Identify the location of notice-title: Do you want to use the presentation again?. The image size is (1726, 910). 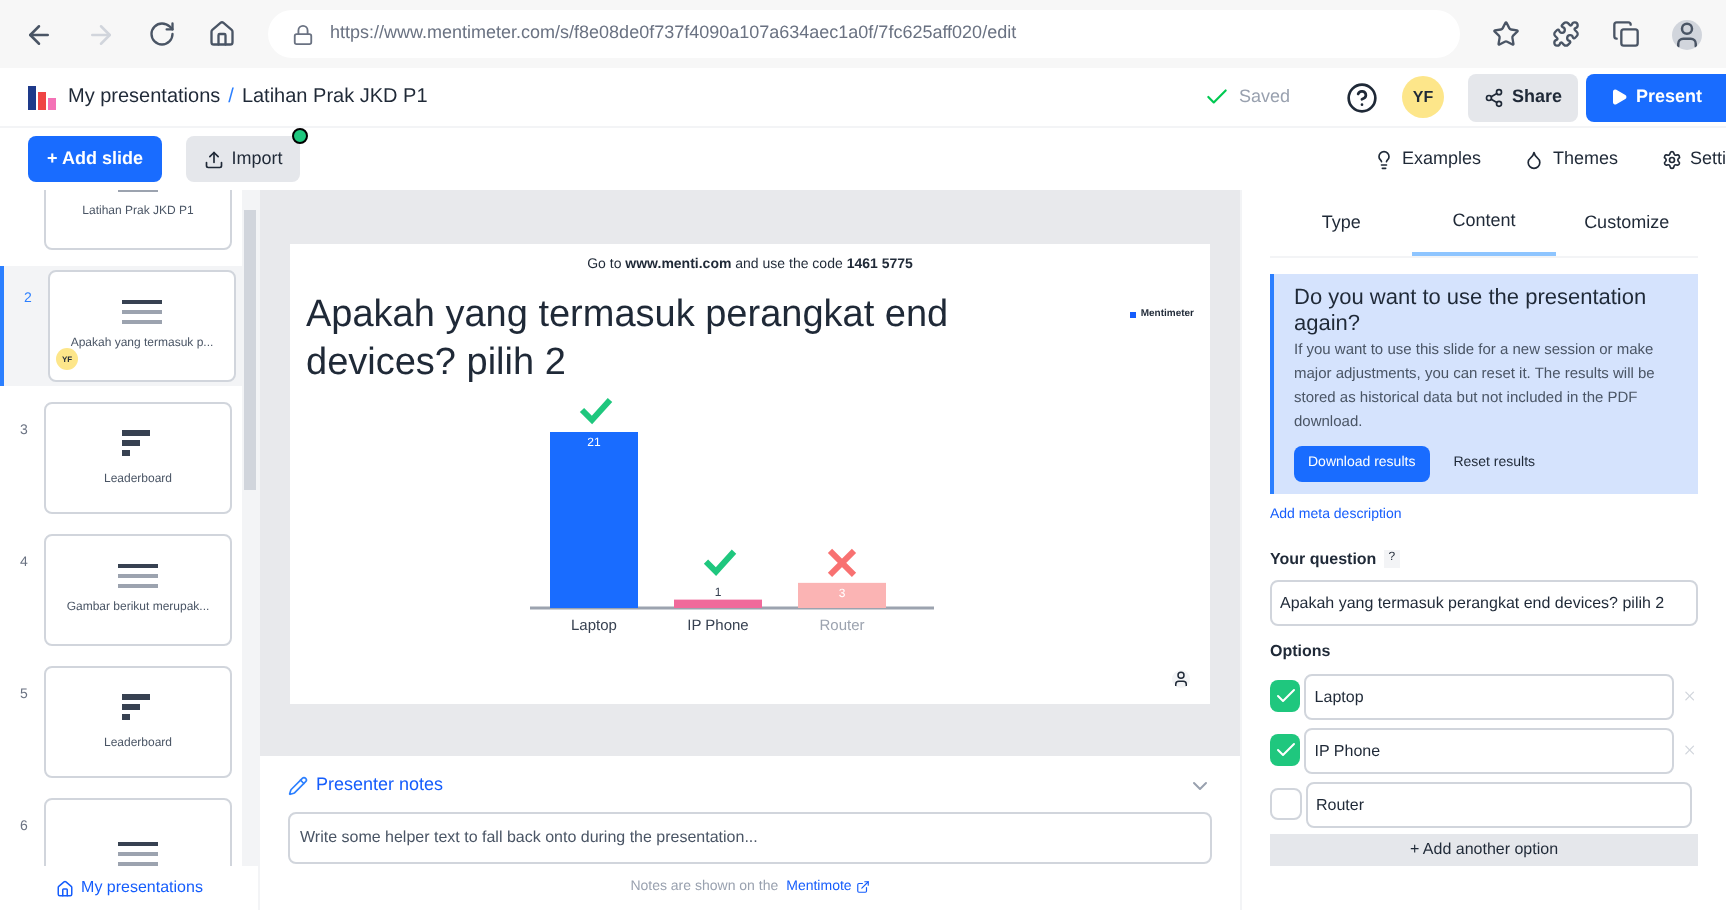
(1471, 312).